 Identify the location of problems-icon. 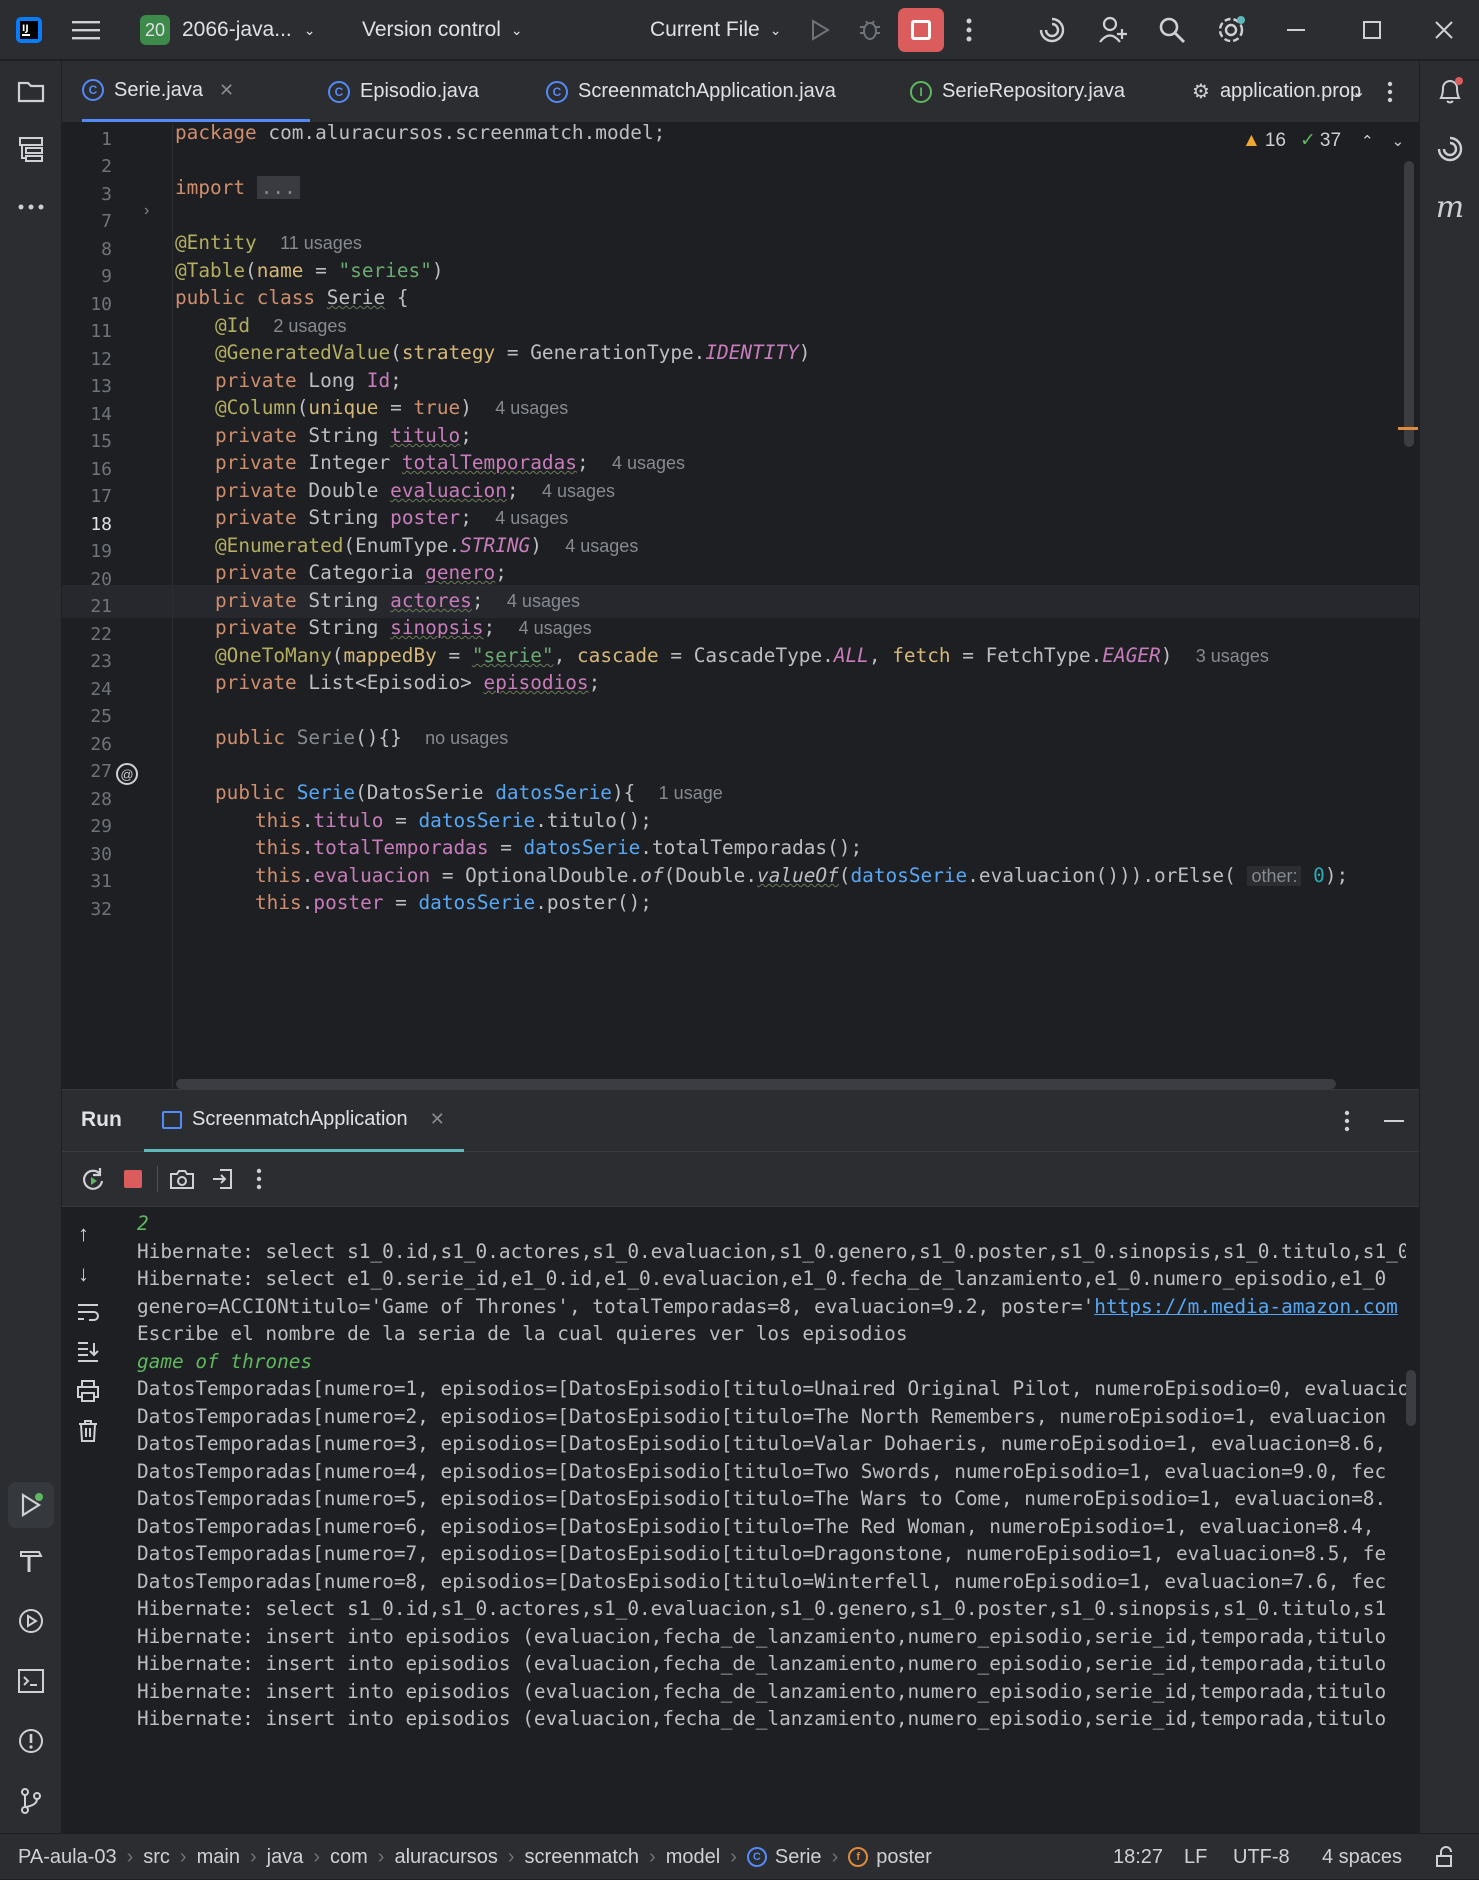
(31, 1741).